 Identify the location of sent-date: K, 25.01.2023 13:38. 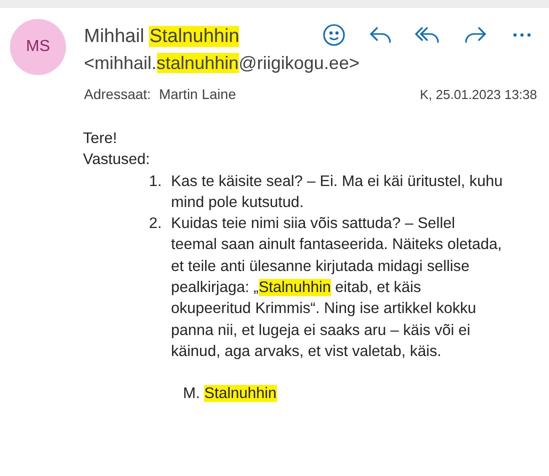
(478, 94).